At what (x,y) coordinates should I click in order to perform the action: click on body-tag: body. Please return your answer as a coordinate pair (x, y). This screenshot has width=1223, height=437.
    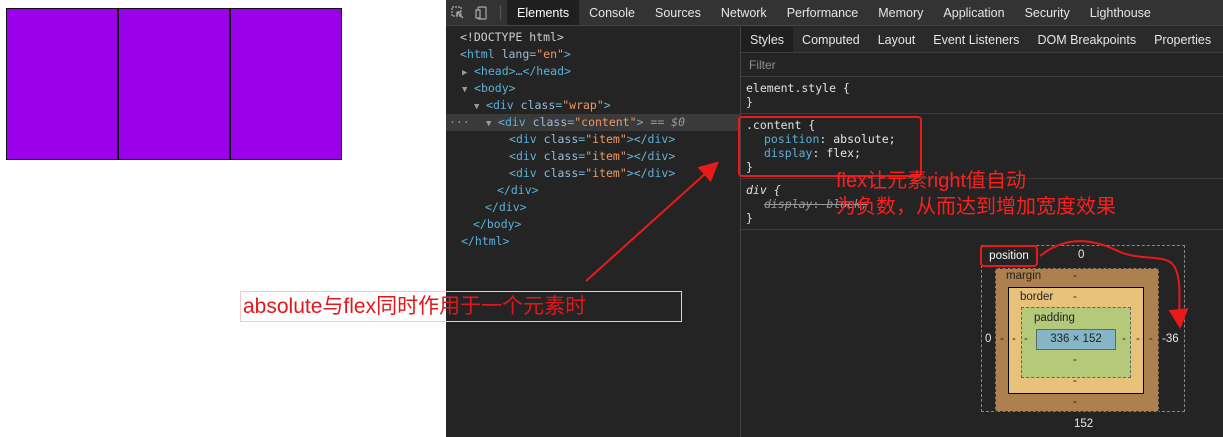
    Looking at the image, I should click on (494, 88).